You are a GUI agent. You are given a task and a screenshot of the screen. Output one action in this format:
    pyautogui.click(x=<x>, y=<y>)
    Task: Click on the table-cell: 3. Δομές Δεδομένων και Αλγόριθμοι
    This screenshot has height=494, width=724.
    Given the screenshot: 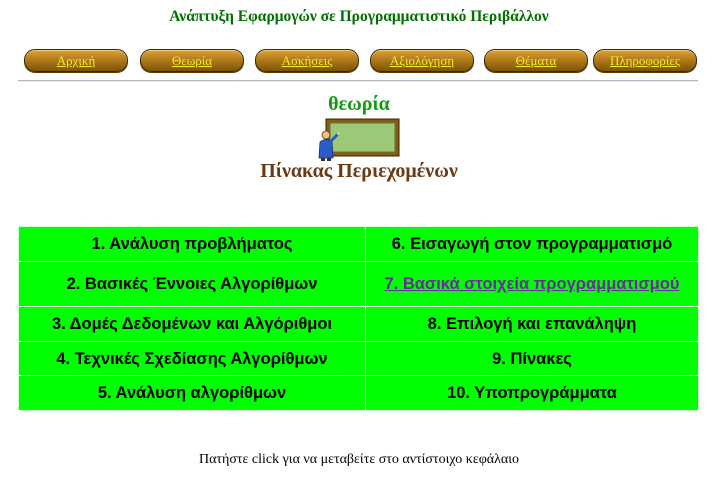 What is the action you would take?
    pyautogui.click(x=192, y=324)
    